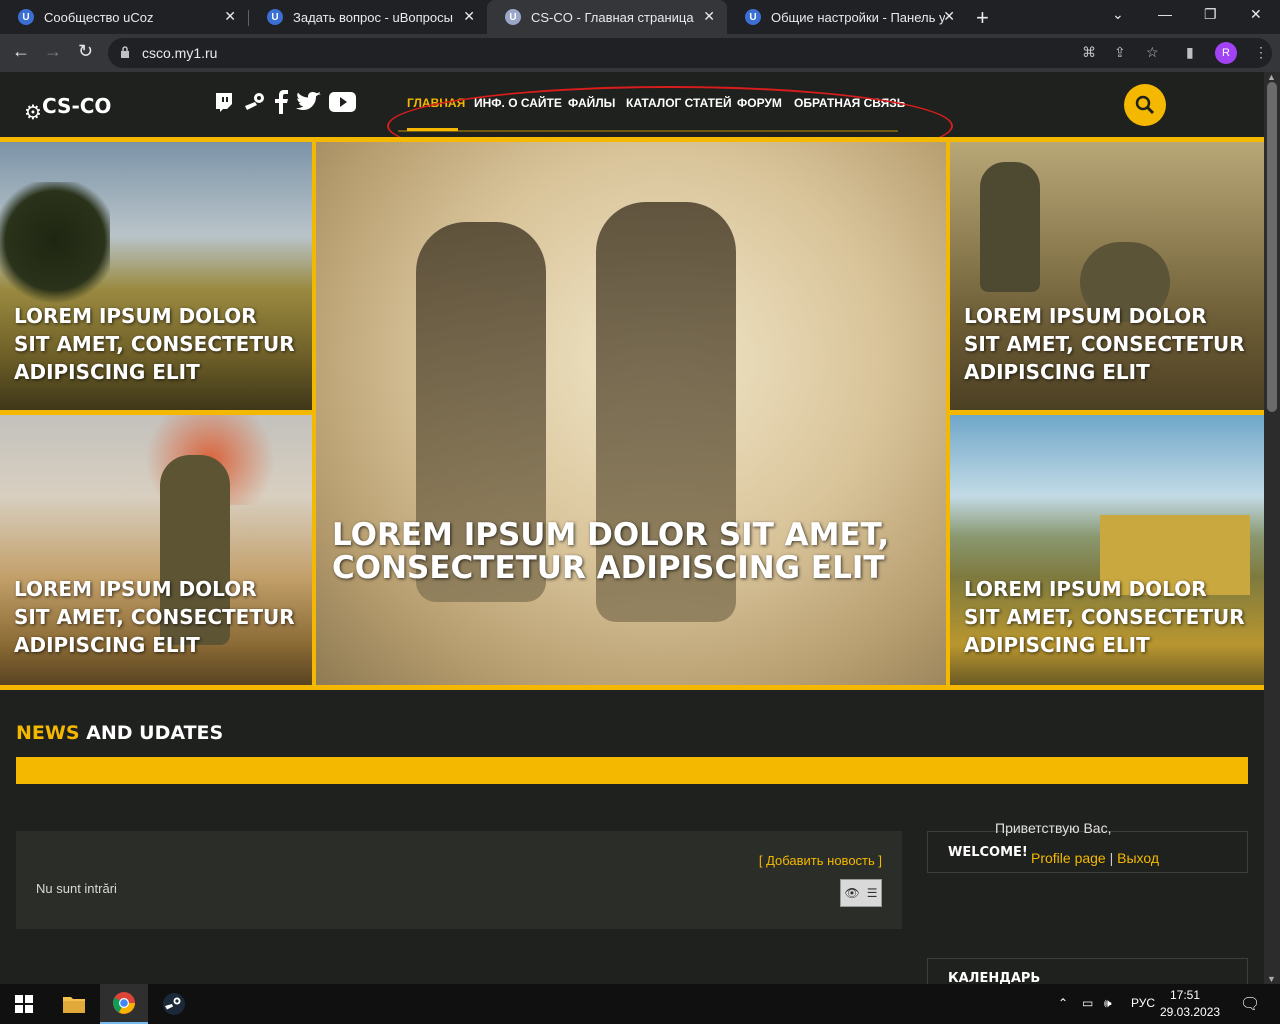 The image size is (1280, 1024). I want to click on tab-general-settings: U Общие настройки - Панель упр ✕, so click(847, 17).